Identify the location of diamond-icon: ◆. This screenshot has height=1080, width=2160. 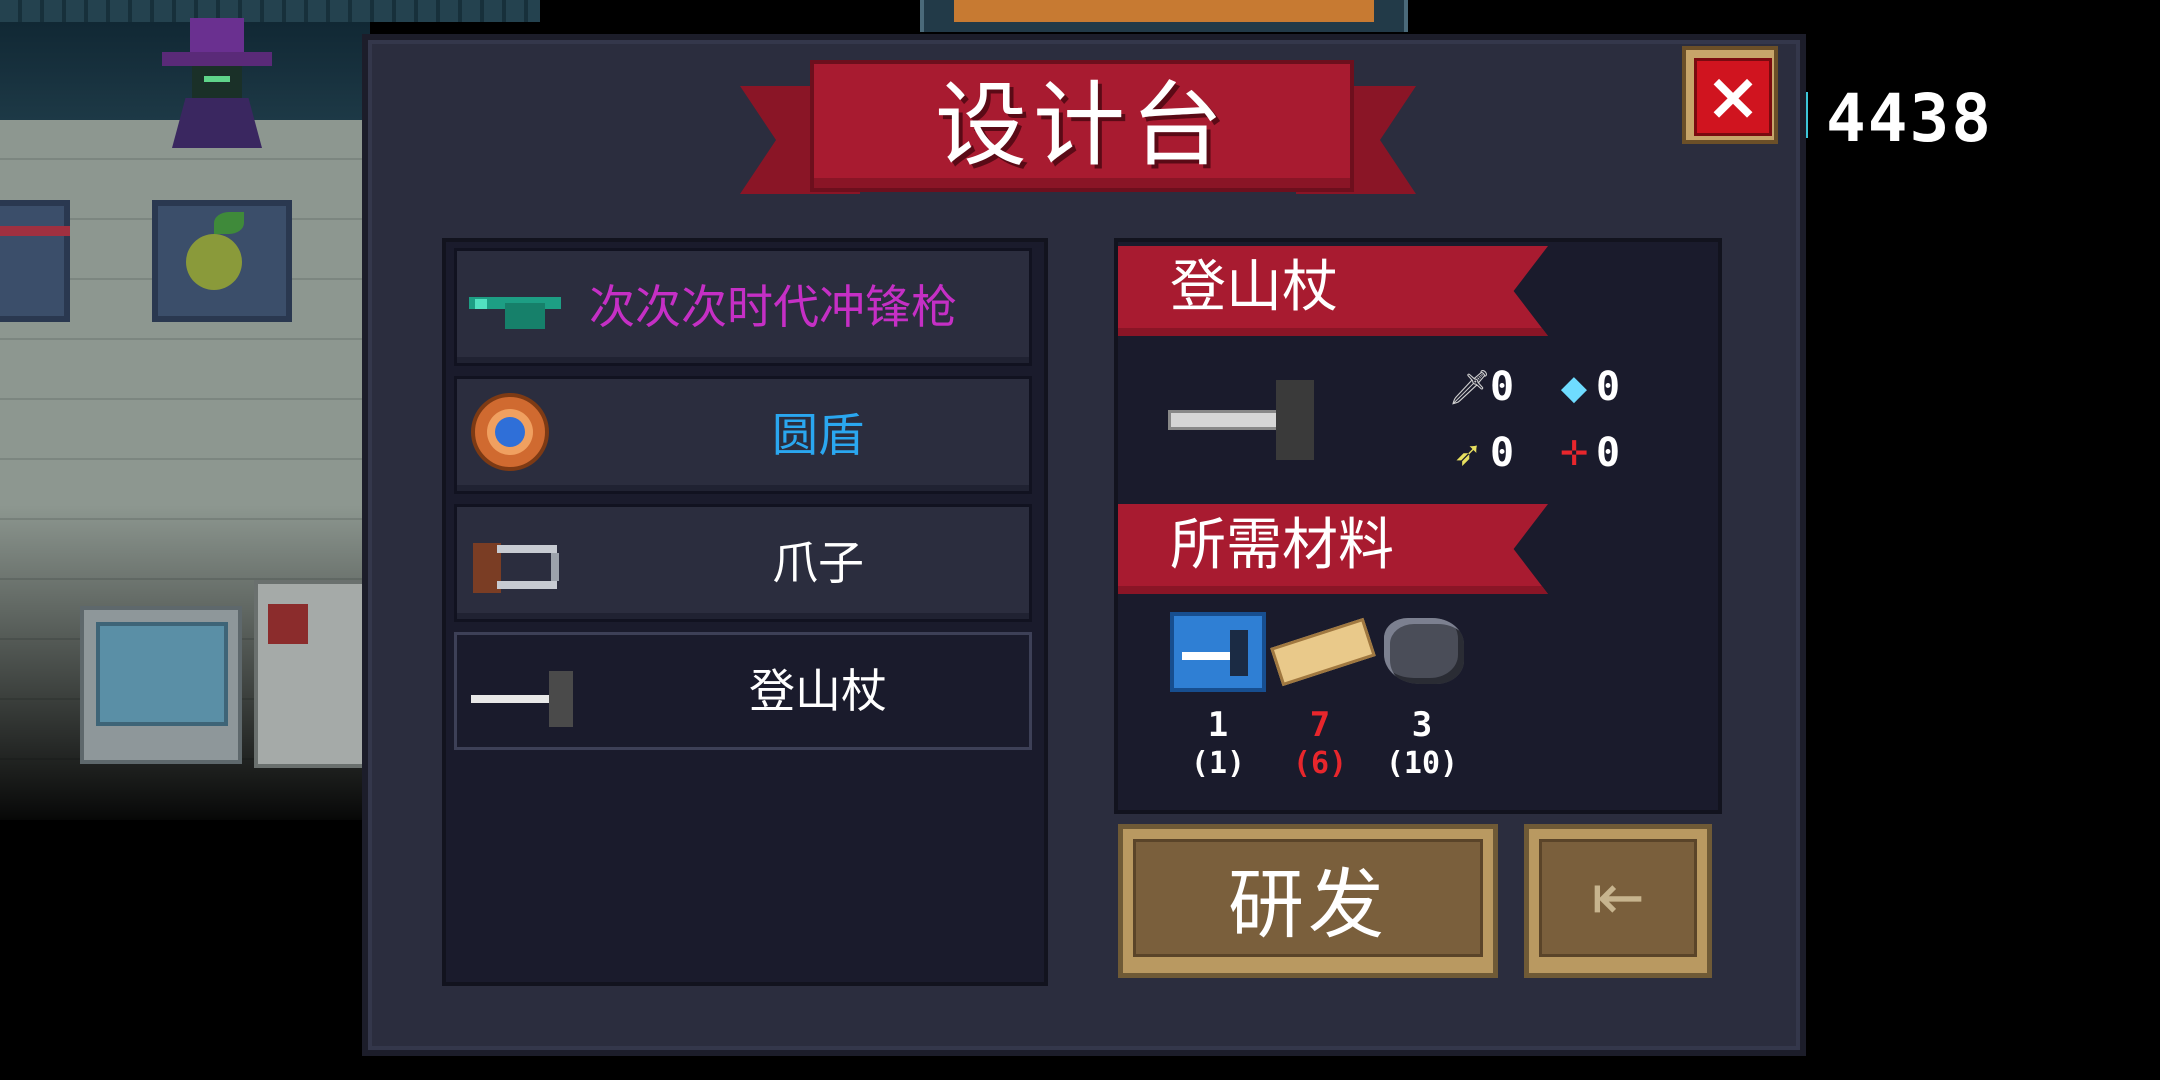
(1574, 388).